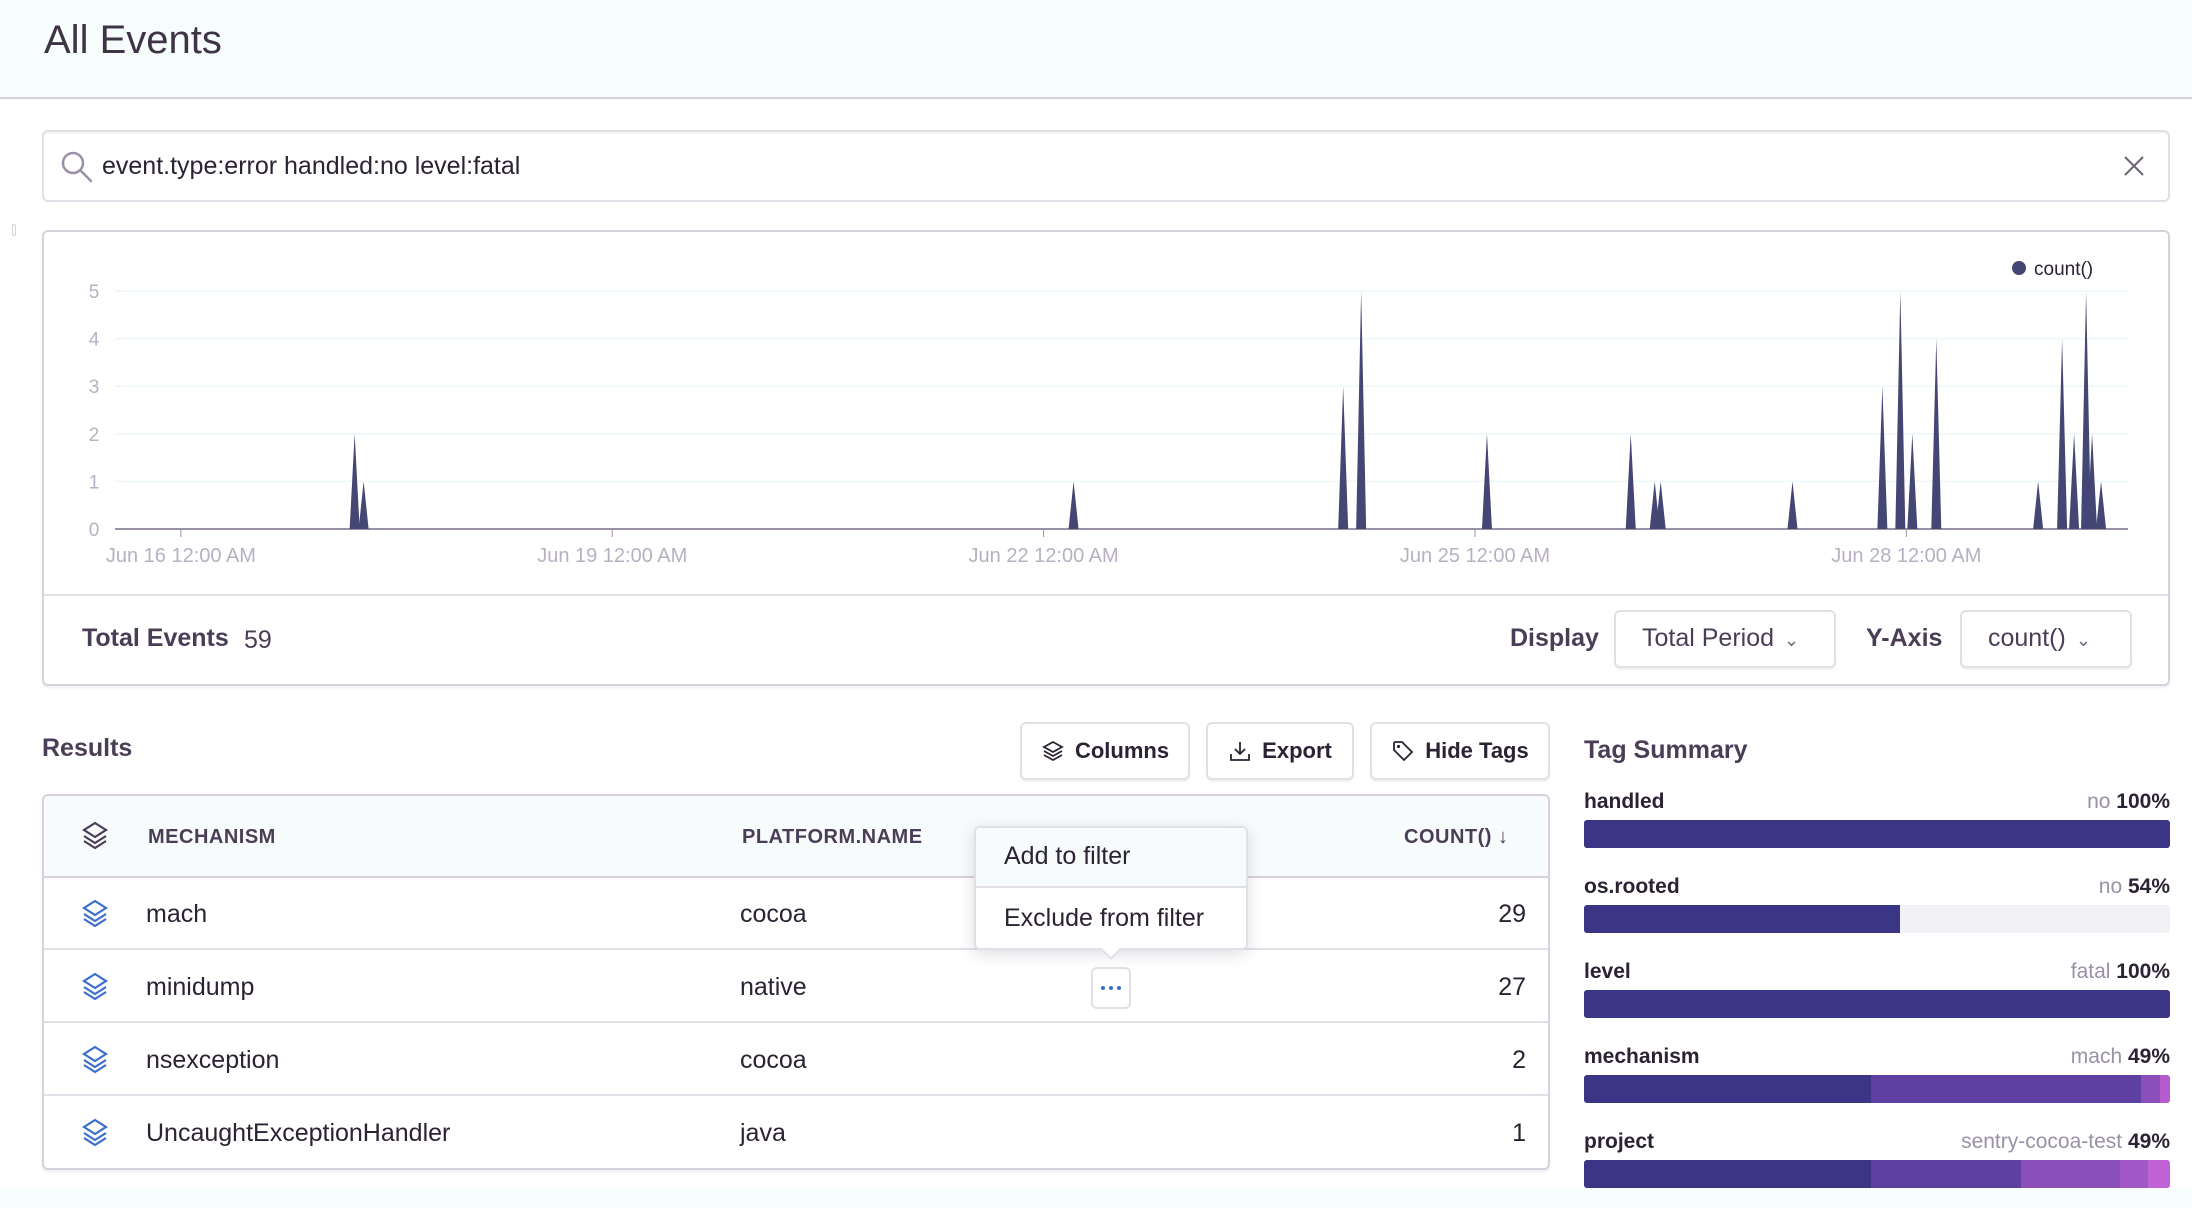  I want to click on table-row: nsexception cocoa 2, so click(796, 1060).